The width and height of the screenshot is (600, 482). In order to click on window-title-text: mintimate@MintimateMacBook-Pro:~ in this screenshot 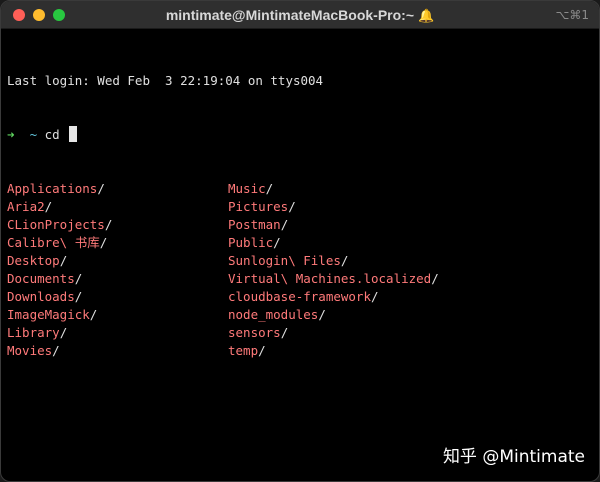, I will do `click(289, 15)`.